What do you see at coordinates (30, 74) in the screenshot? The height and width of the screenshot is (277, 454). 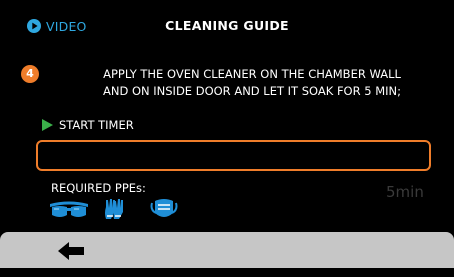 I see `step-number-badge: 4` at bounding box center [30, 74].